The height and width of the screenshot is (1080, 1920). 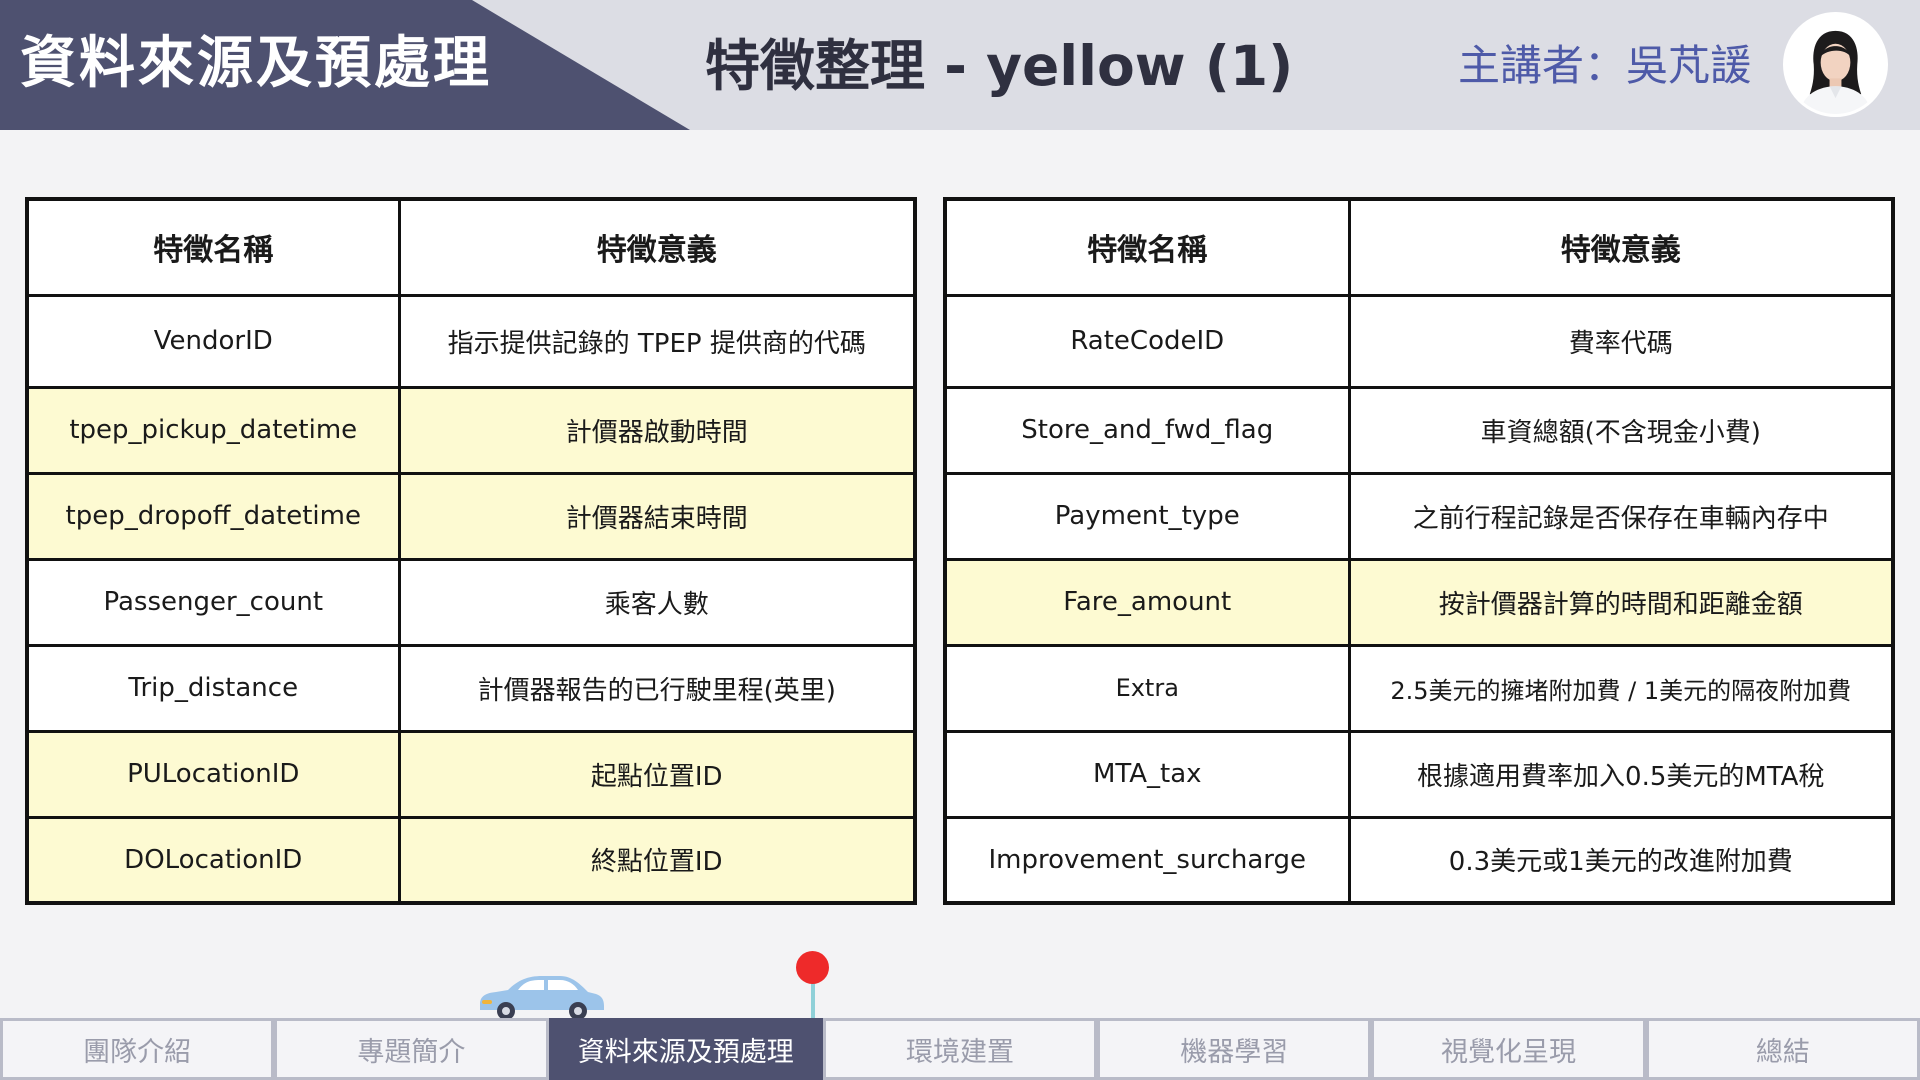 I want to click on nav-tab-data-source: 資料來源及預處理, so click(x=685, y=1049).